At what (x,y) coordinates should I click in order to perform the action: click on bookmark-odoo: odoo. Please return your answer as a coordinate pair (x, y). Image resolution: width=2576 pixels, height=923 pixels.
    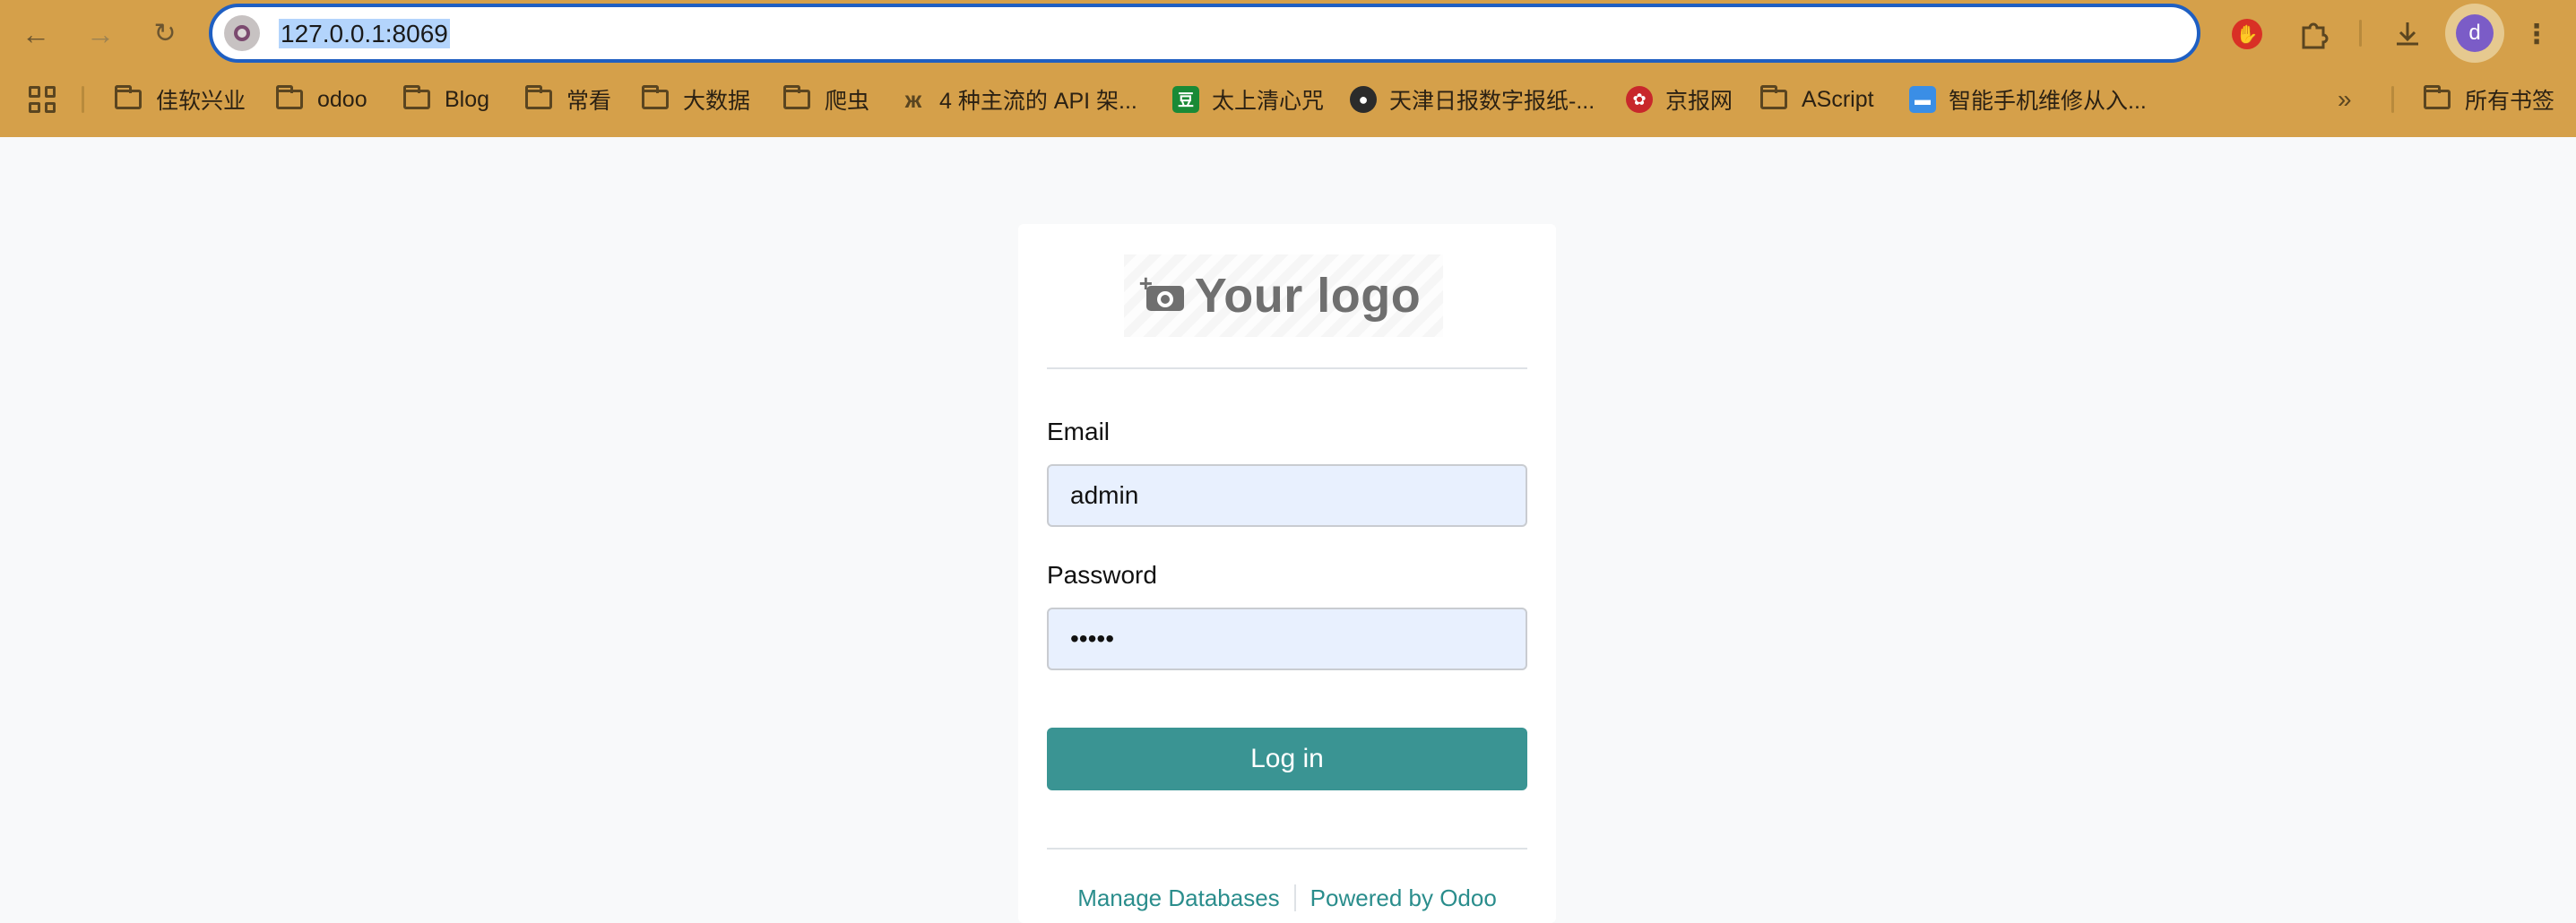
    Looking at the image, I should click on (321, 99).